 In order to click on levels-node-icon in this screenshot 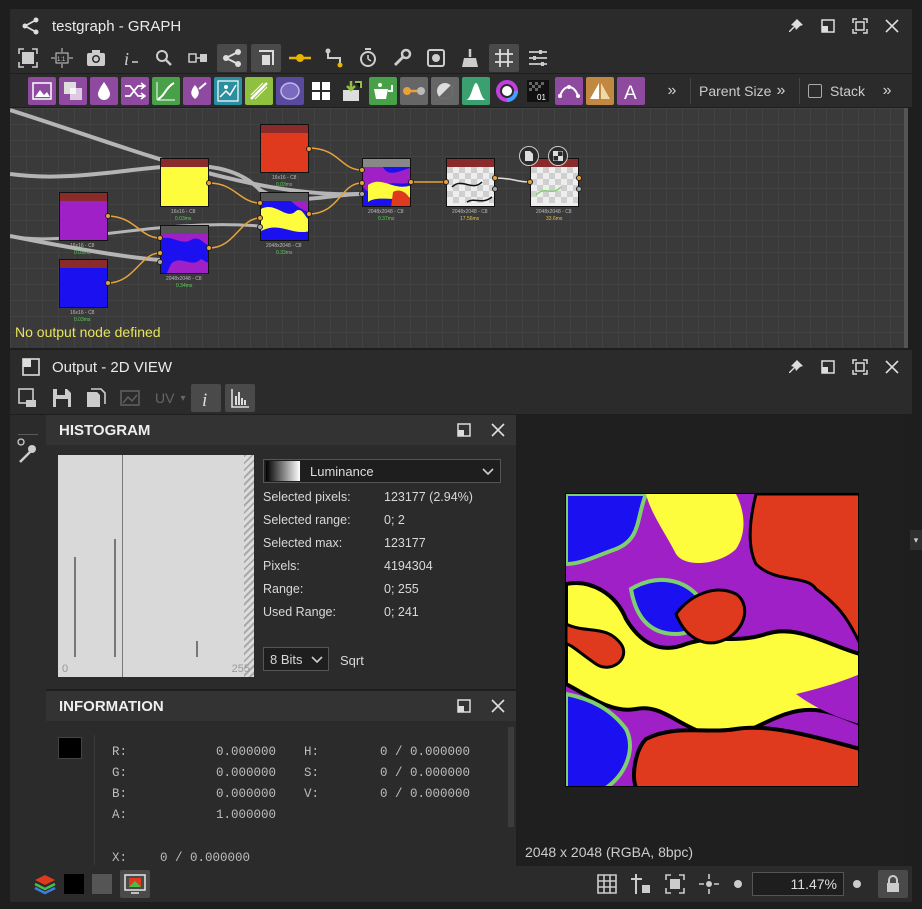, I will do `click(383, 90)`.